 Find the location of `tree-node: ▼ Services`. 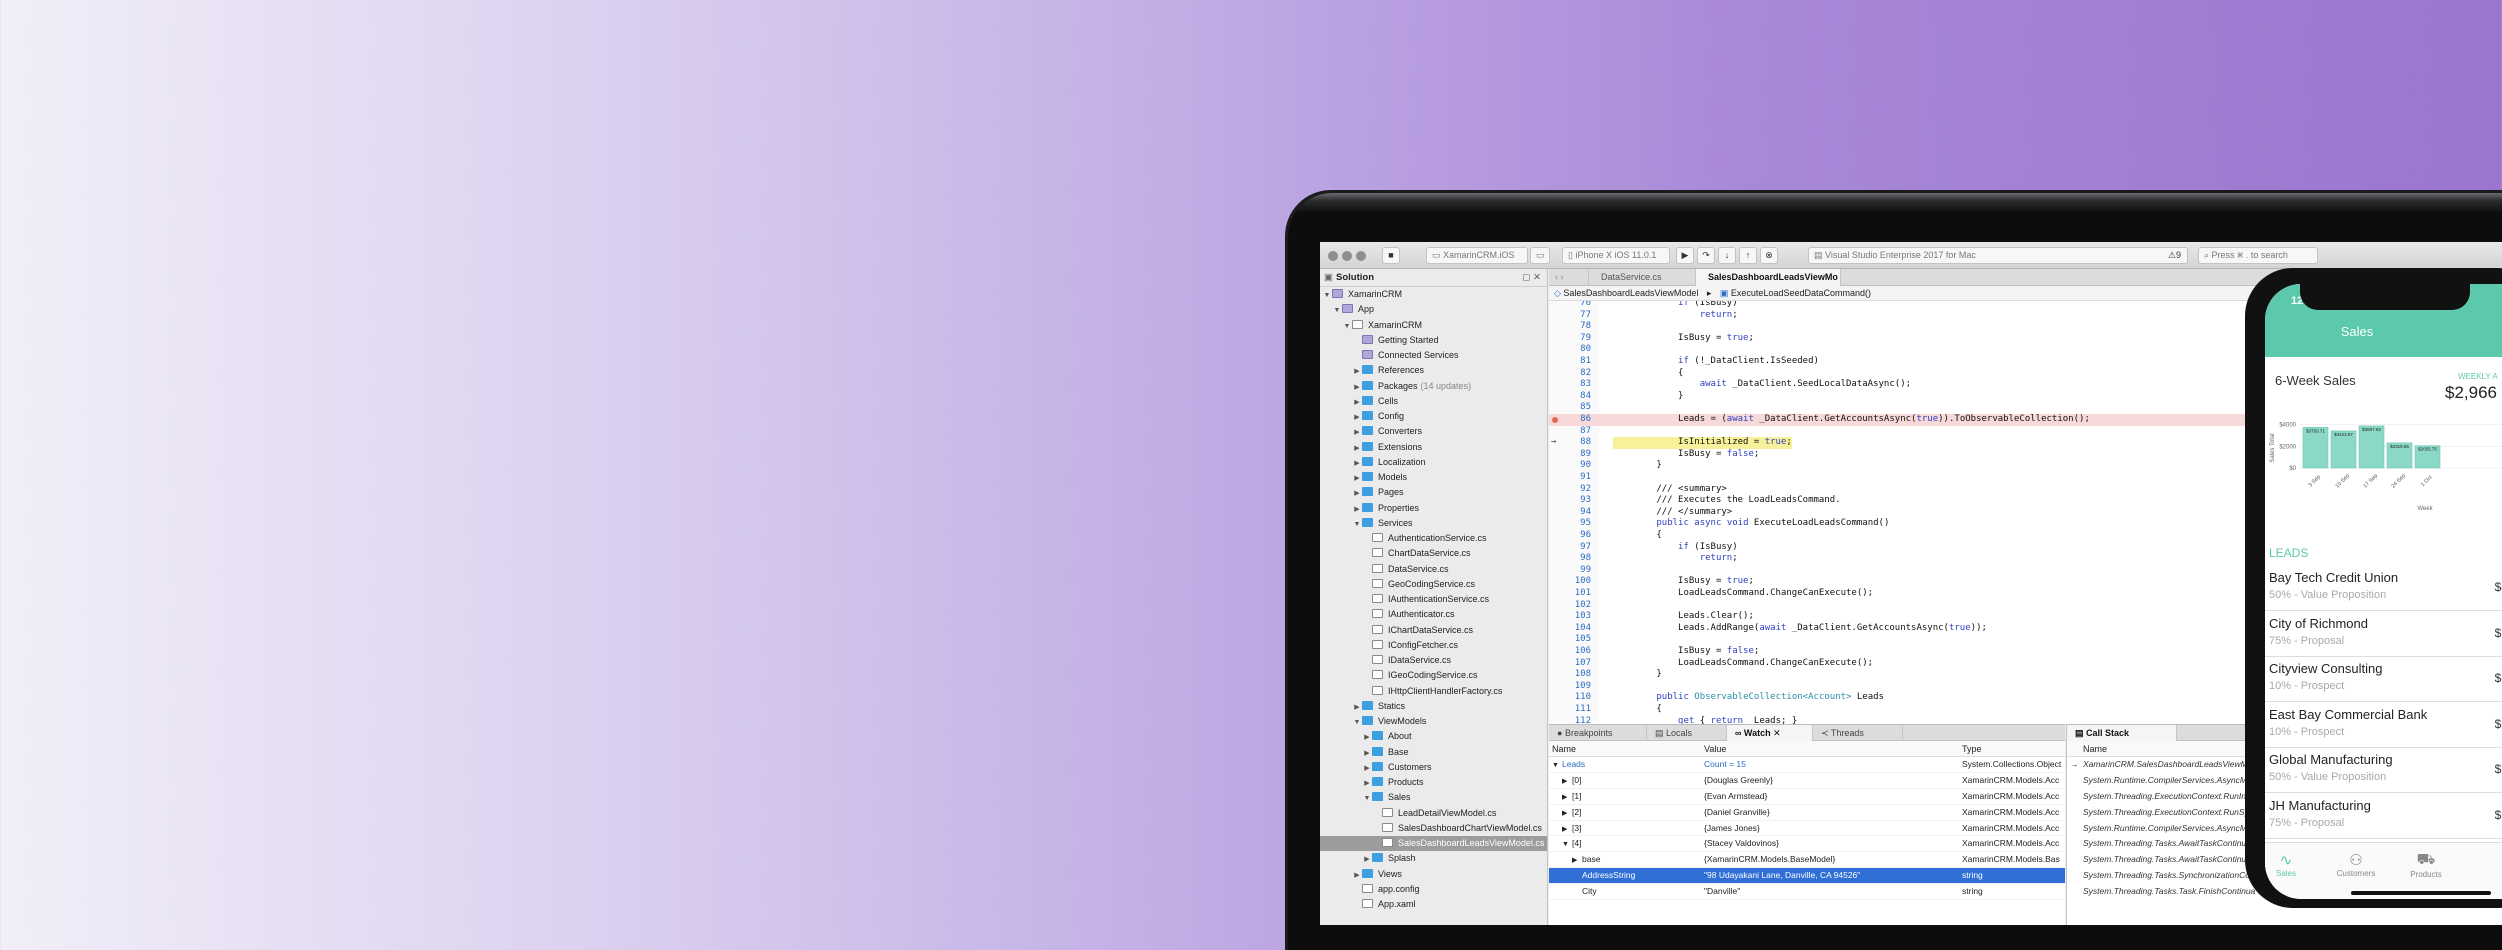

tree-node: ▼ Services is located at coordinates (1433, 523).